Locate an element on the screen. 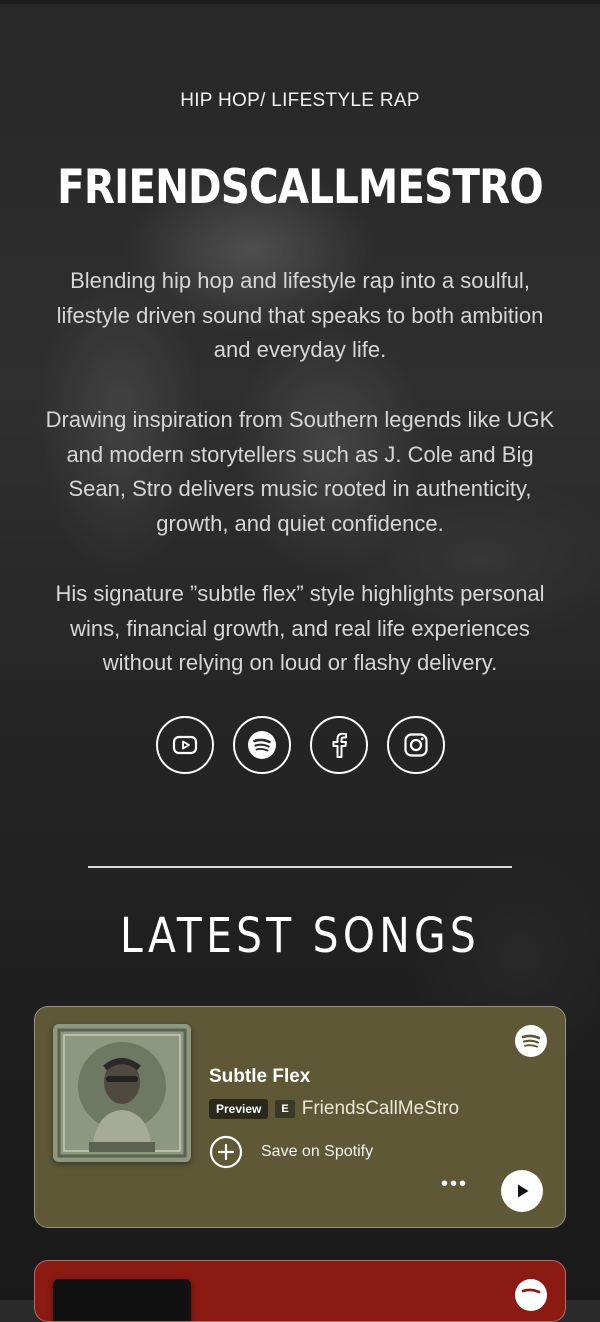 This screenshot has height=1322, width=600. preview-badge: Preview is located at coordinates (239, 1109).